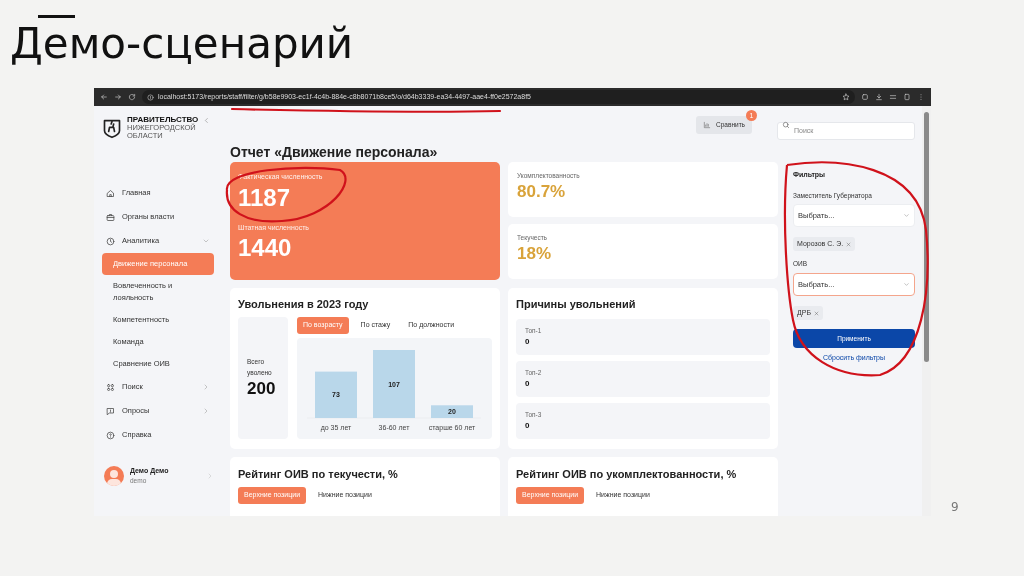 The width and height of the screenshot is (1024, 576). What do you see at coordinates (104, 97) in the screenshot?
I see `back-icon` at bounding box center [104, 97].